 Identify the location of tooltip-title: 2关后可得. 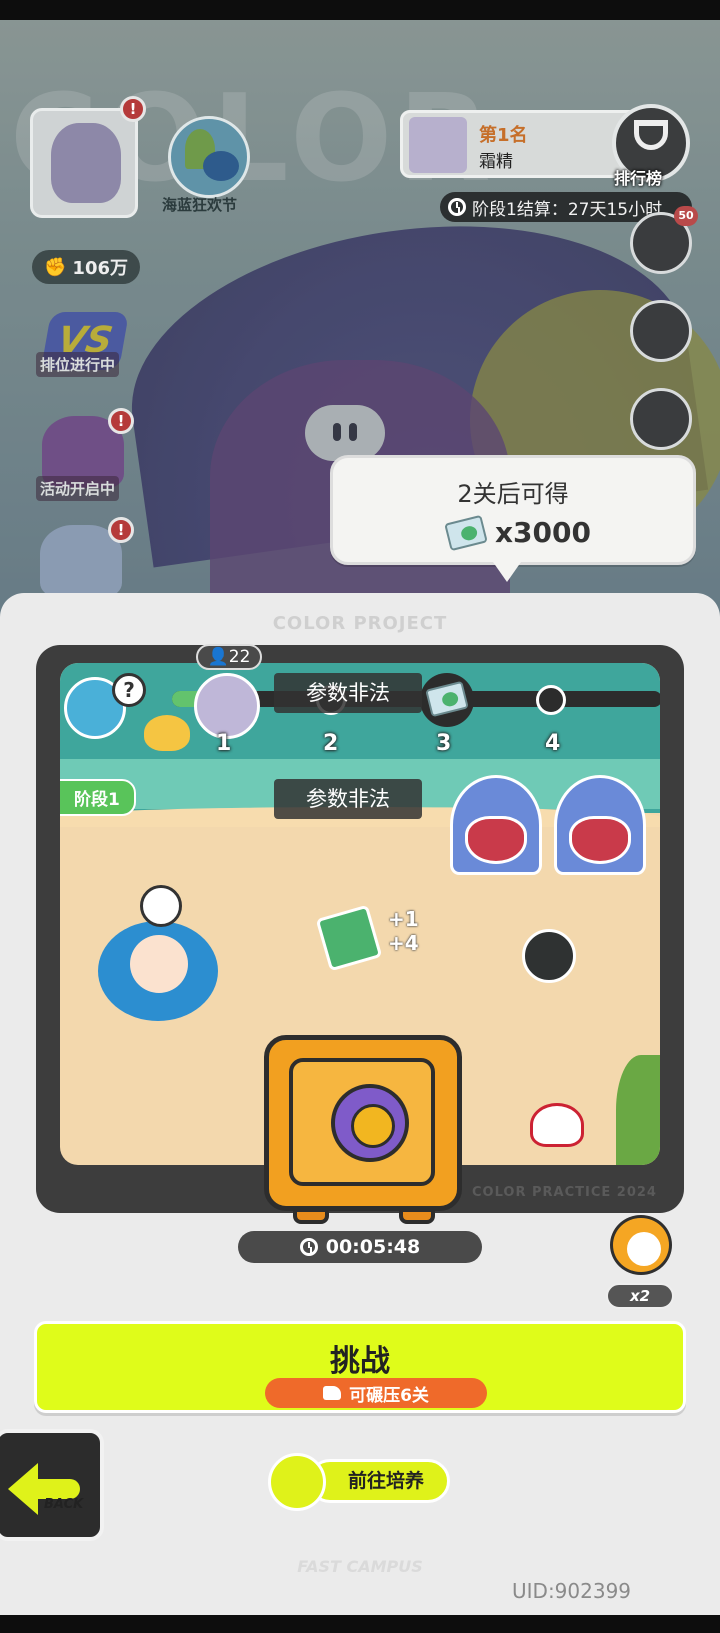
(513, 494).